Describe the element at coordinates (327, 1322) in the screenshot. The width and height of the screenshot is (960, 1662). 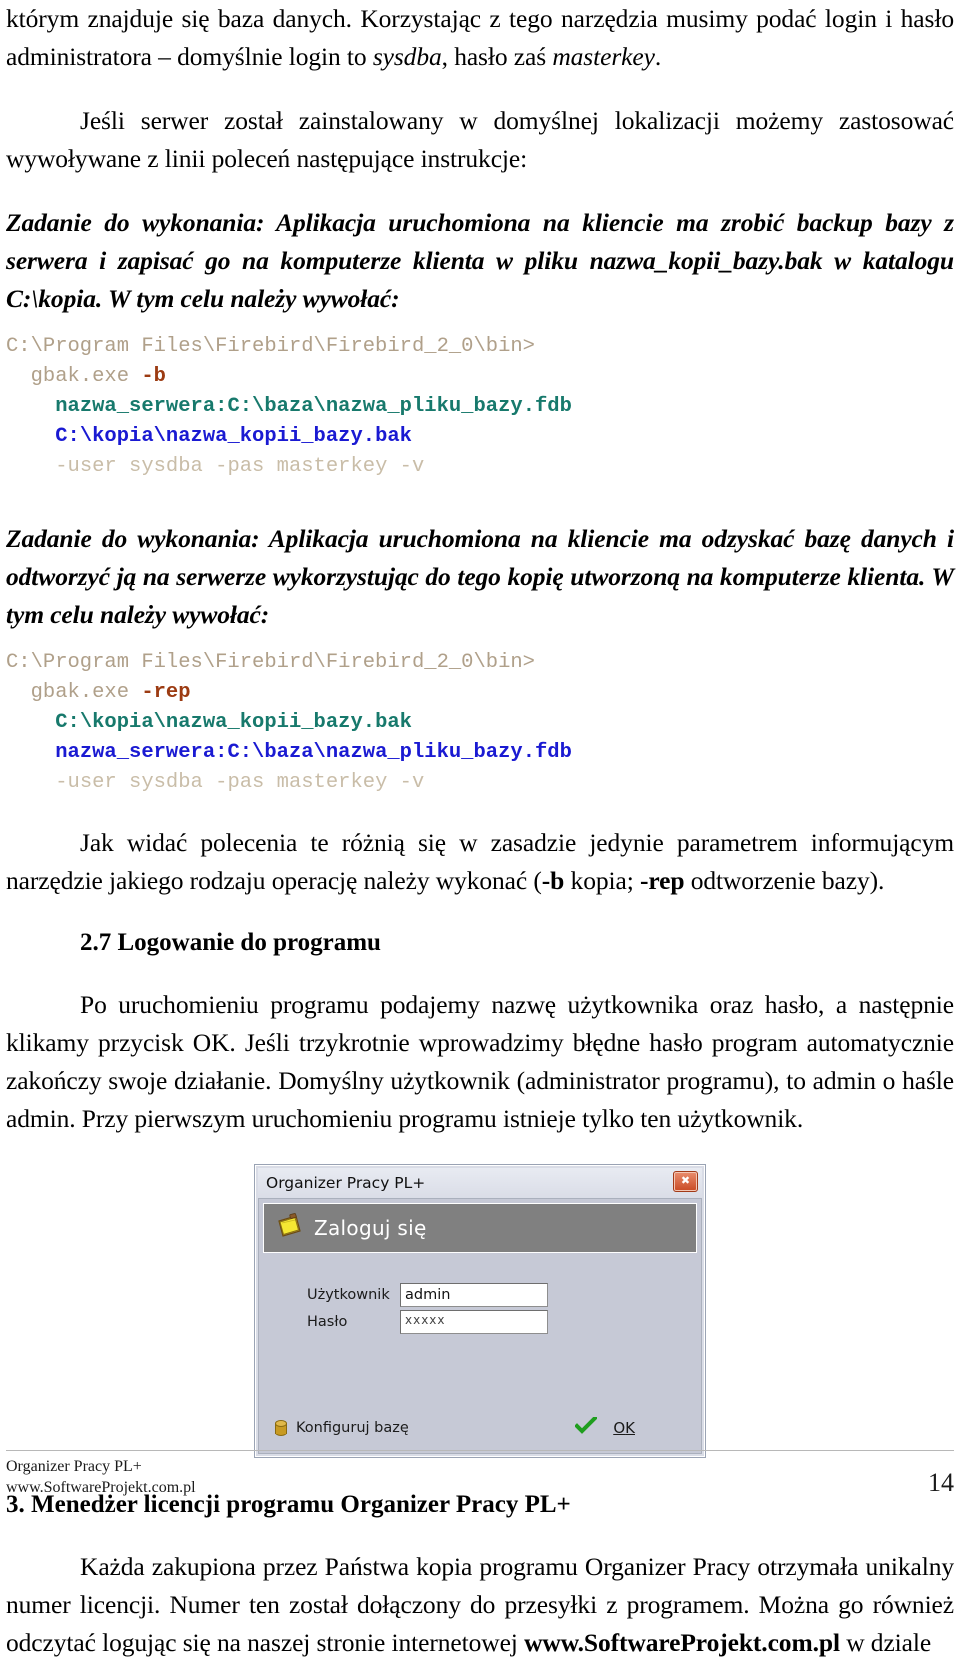
I see `password-label: Hasło` at that location.